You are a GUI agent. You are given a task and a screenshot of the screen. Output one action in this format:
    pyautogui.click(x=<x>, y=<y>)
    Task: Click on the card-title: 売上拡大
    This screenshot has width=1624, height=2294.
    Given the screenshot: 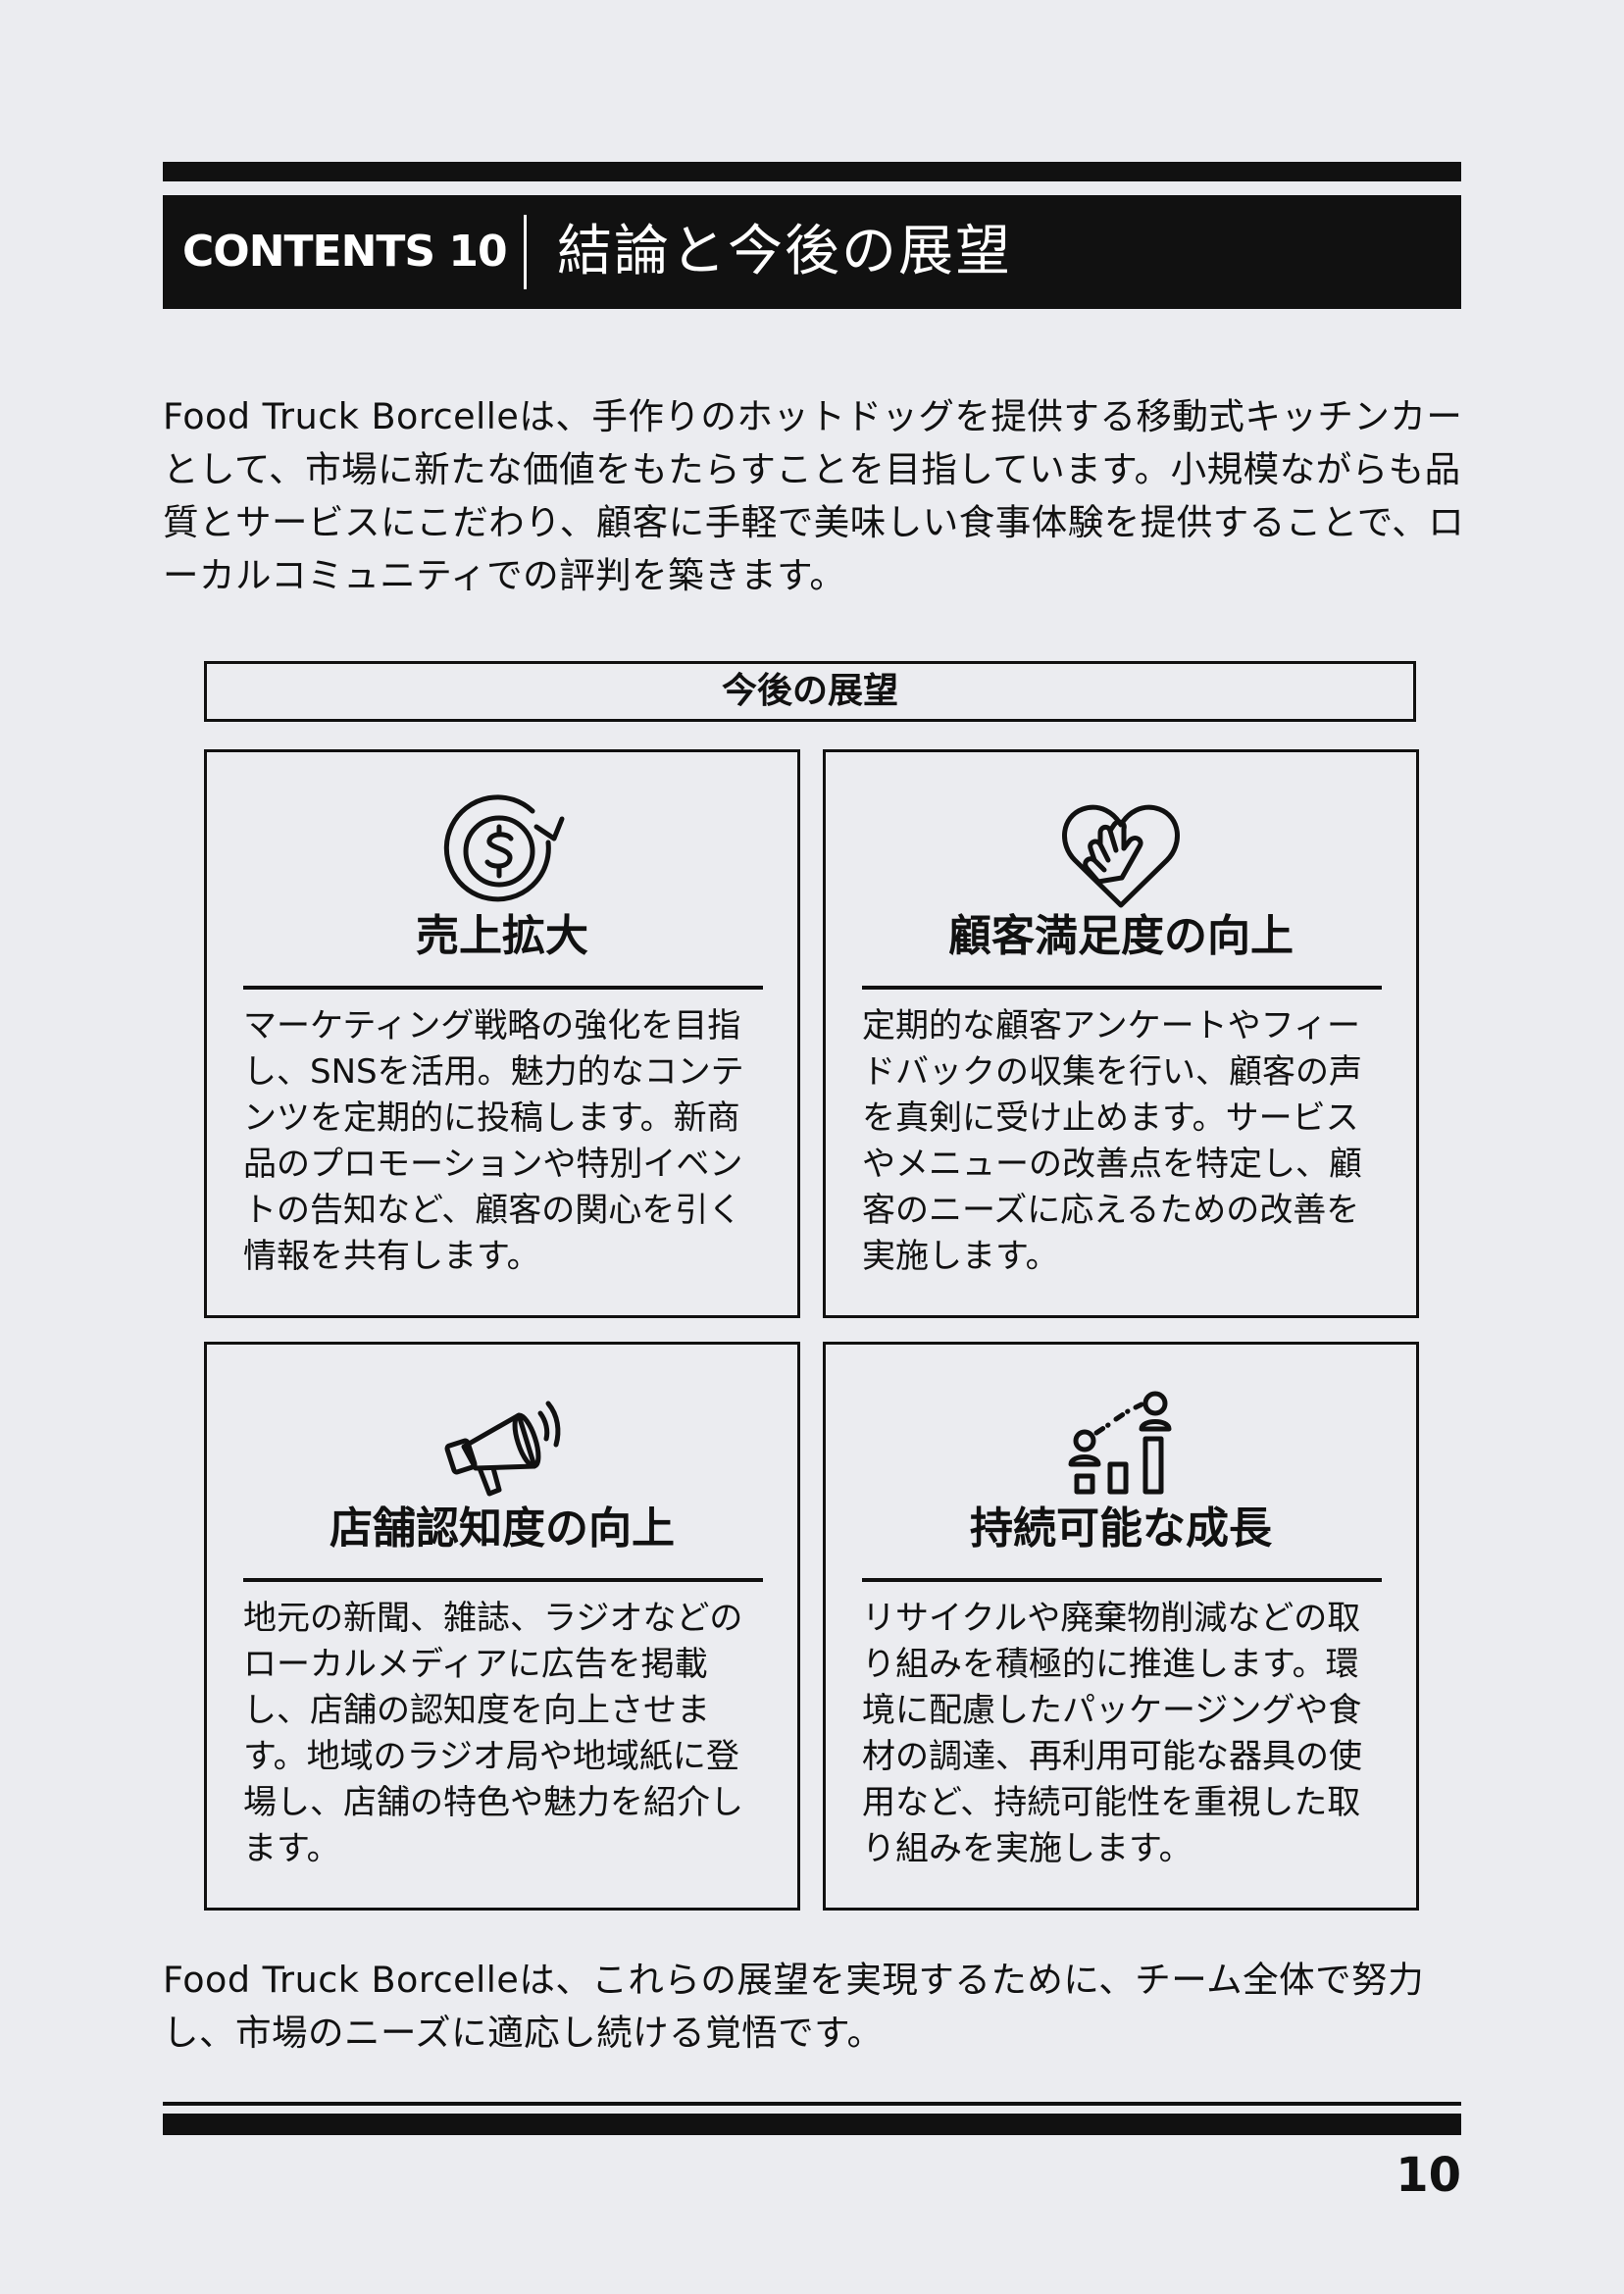 What is the action you would take?
    pyautogui.click(x=502, y=936)
    